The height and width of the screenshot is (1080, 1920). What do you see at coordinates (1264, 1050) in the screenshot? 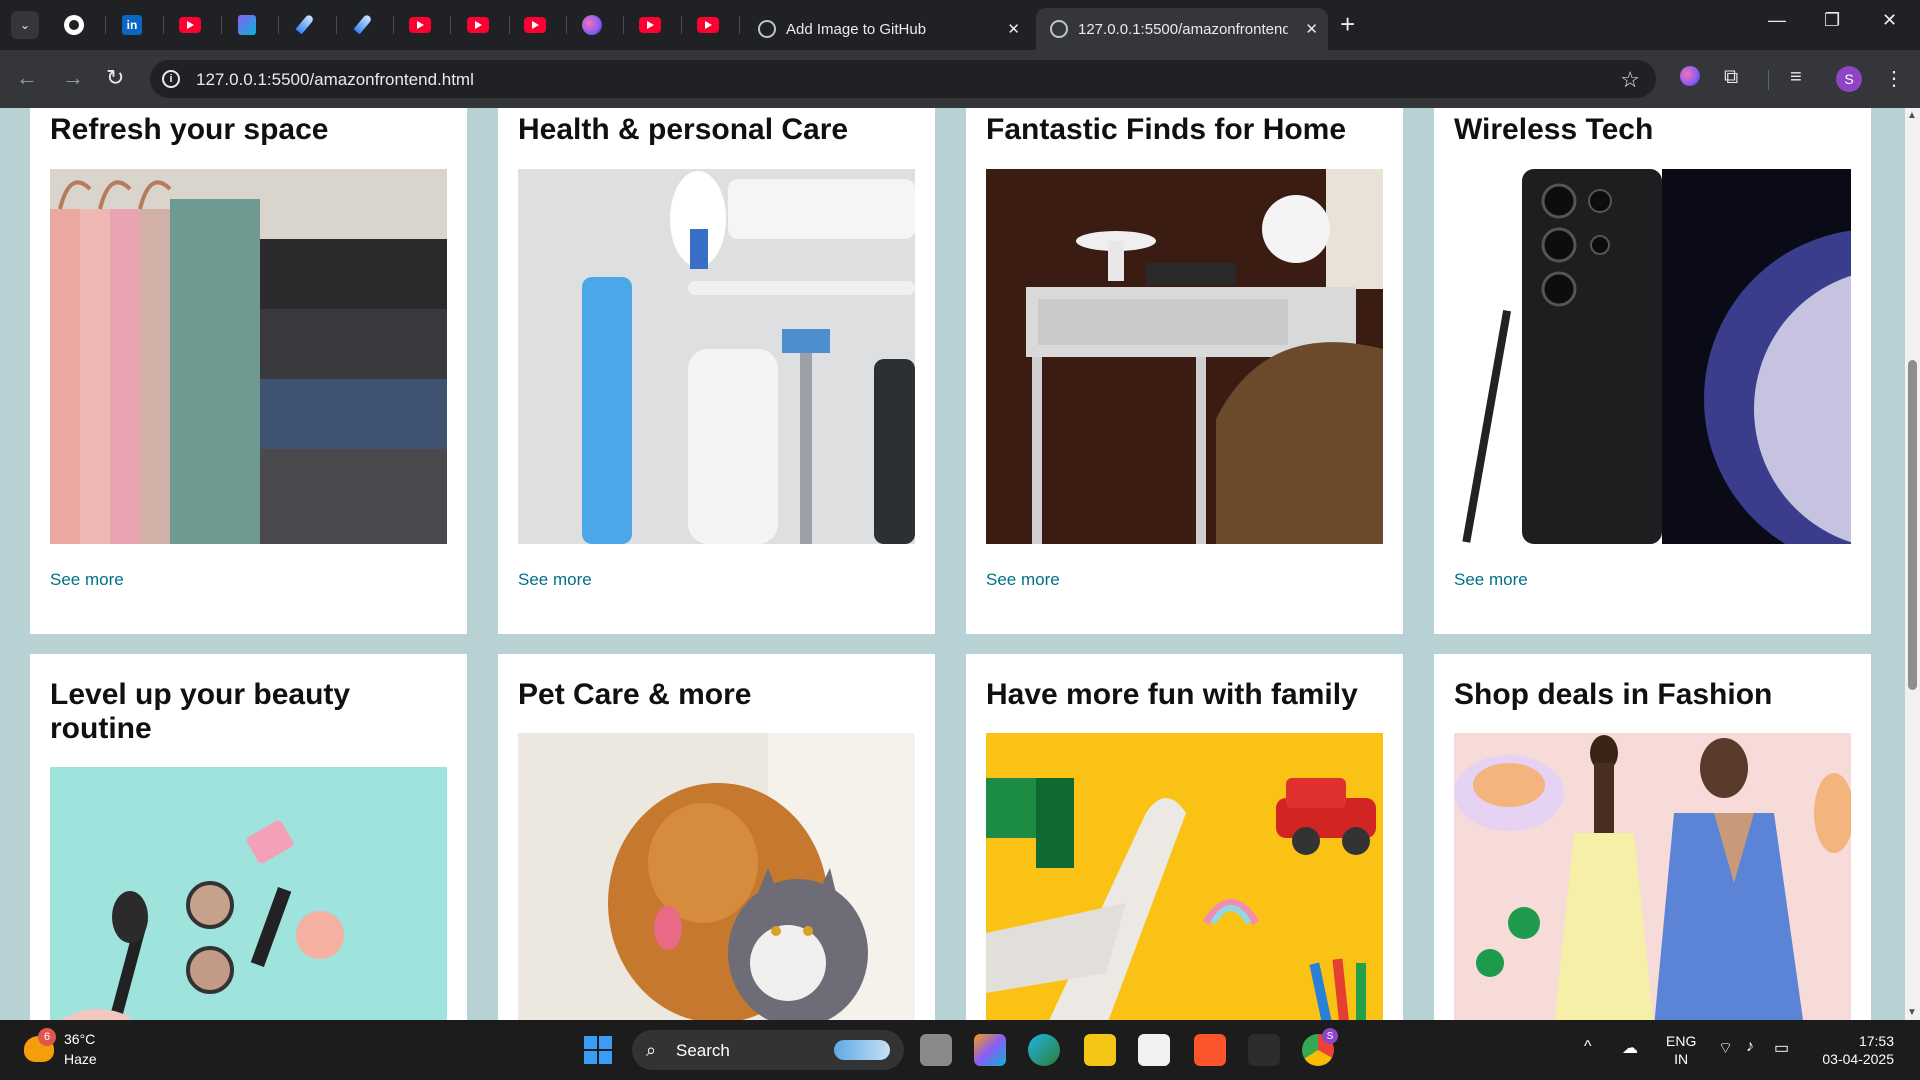
I see `code-editor-icon` at bounding box center [1264, 1050].